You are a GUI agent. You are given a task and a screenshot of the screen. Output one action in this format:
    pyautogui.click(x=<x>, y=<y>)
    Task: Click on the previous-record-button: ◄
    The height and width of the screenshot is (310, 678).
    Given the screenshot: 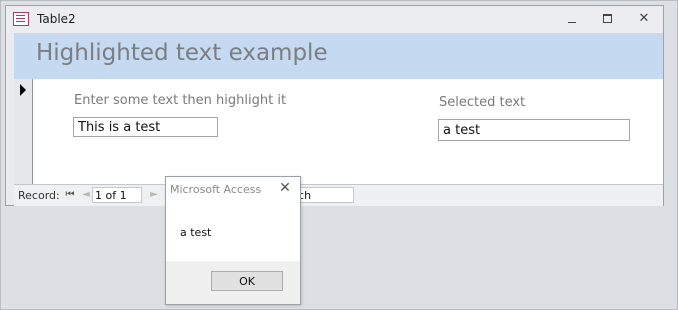 What is the action you would take?
    pyautogui.click(x=86, y=195)
    